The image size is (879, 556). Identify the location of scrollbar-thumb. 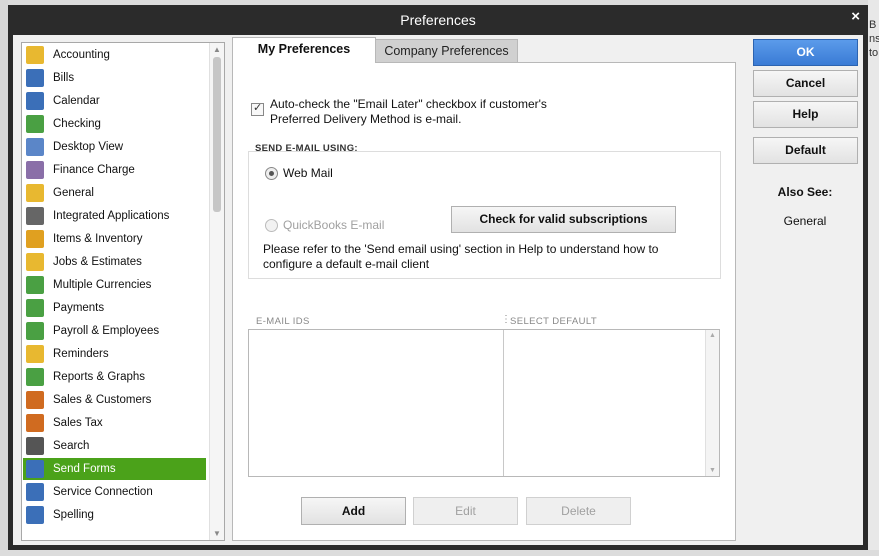
(217, 134).